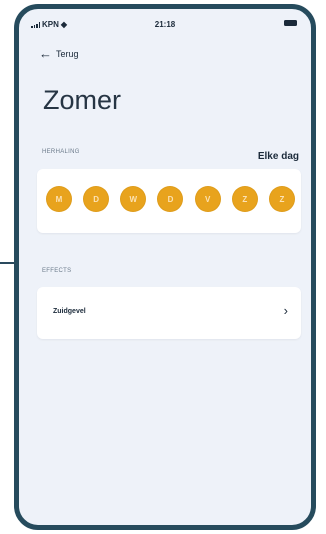 This screenshot has height=534, width=326. Describe the element at coordinates (244, 199) in the screenshot. I see `day-toggle-saturday: Z` at that location.